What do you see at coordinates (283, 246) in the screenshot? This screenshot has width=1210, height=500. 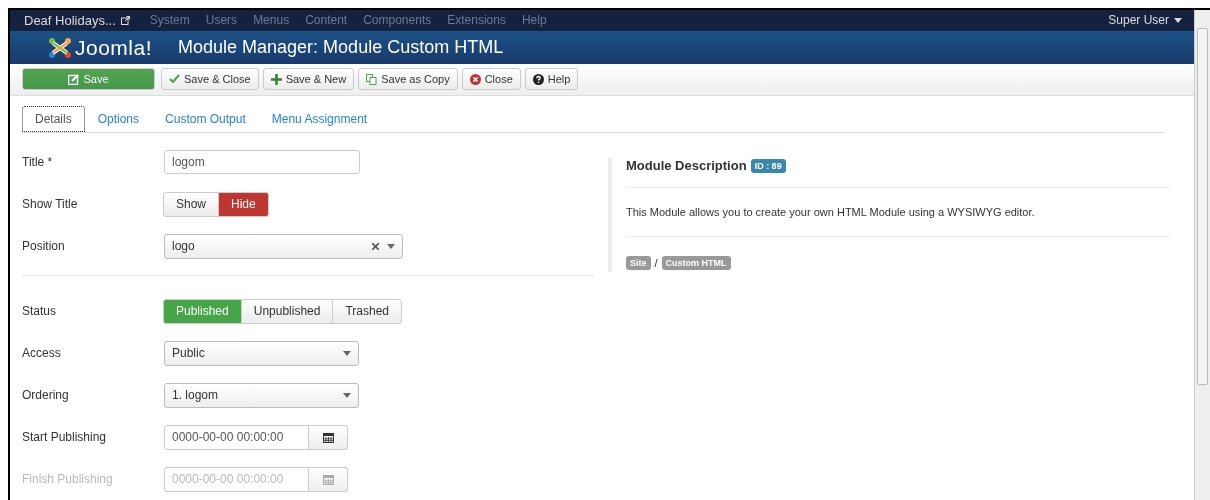 I see `position-select: logo` at bounding box center [283, 246].